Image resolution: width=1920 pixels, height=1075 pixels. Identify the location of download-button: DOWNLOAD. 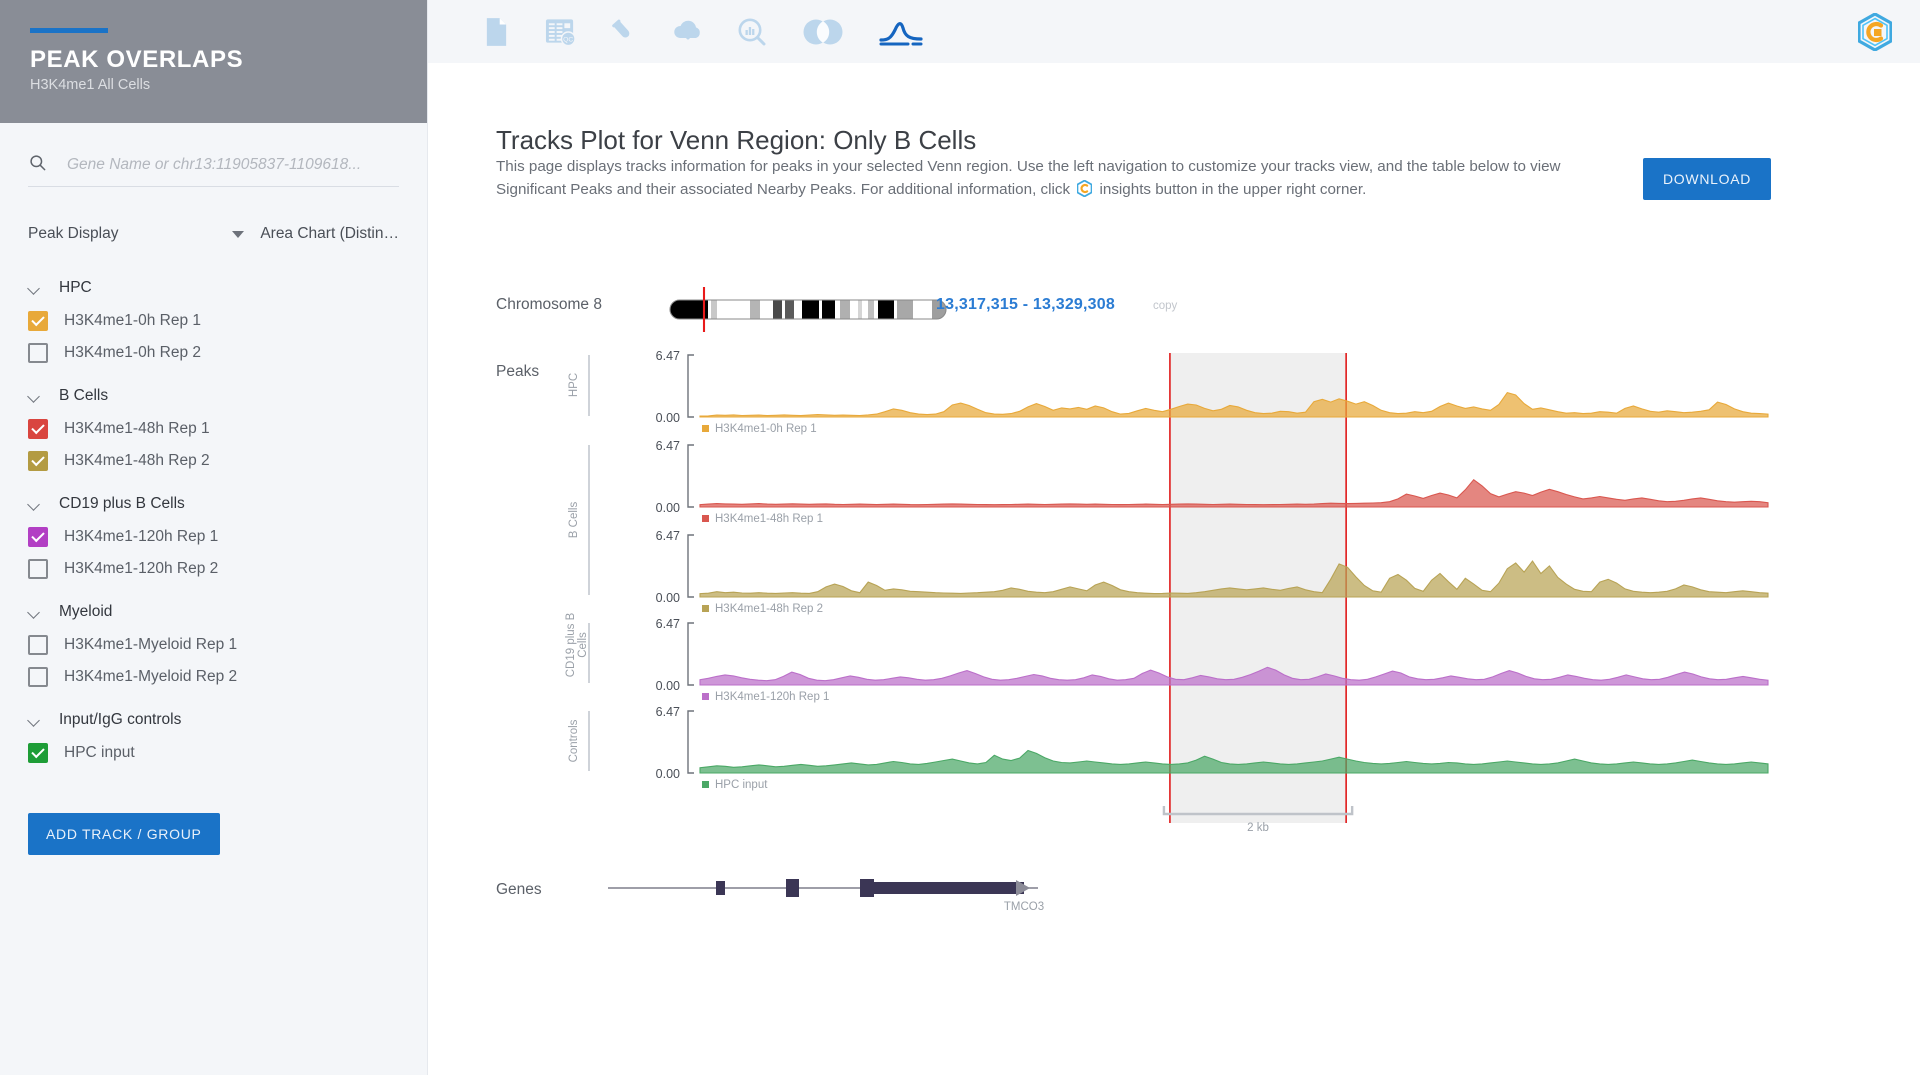
(1707, 179).